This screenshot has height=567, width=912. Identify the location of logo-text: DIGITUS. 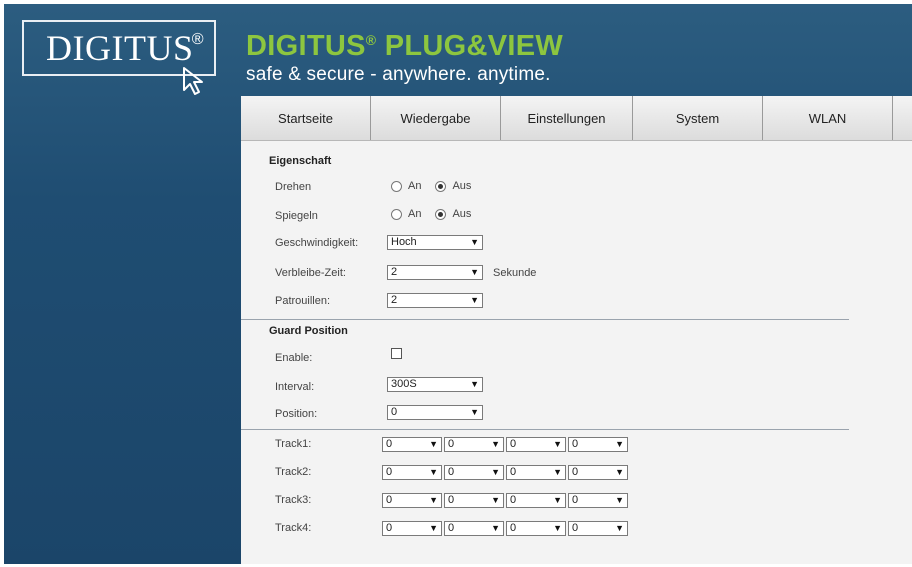
(120, 48).